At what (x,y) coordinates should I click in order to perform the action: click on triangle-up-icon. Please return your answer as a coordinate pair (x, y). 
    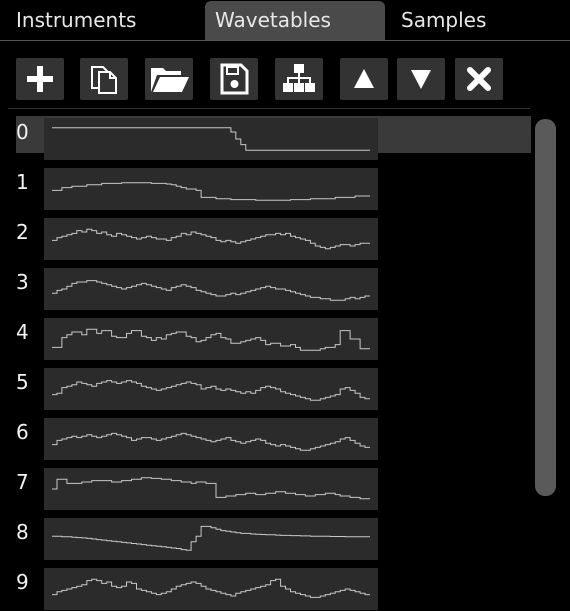
    Looking at the image, I should click on (364, 78).